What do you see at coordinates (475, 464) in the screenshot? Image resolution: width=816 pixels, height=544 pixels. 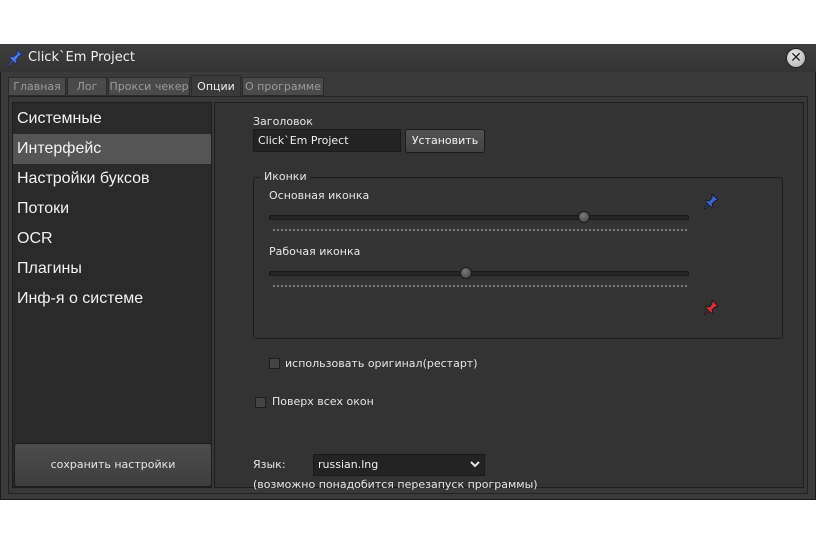 I see `chevron-down-icon` at bounding box center [475, 464].